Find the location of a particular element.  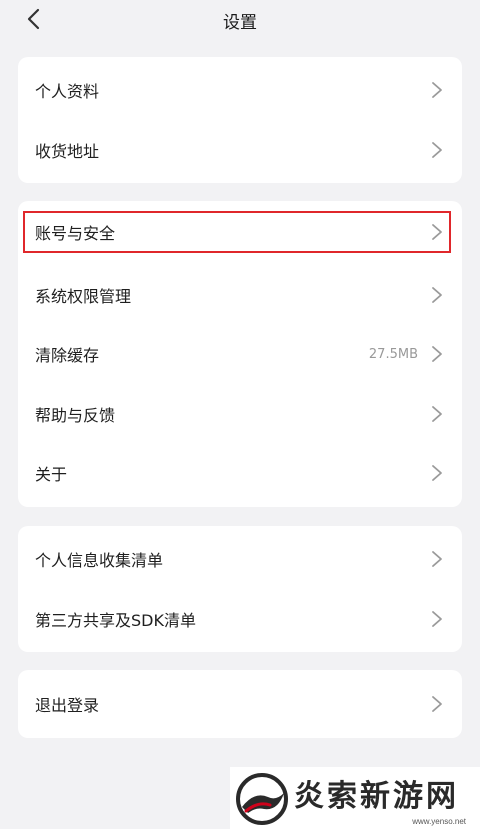

menu-item-clear-cache: 清除缓存 27.5MB is located at coordinates (240, 354).